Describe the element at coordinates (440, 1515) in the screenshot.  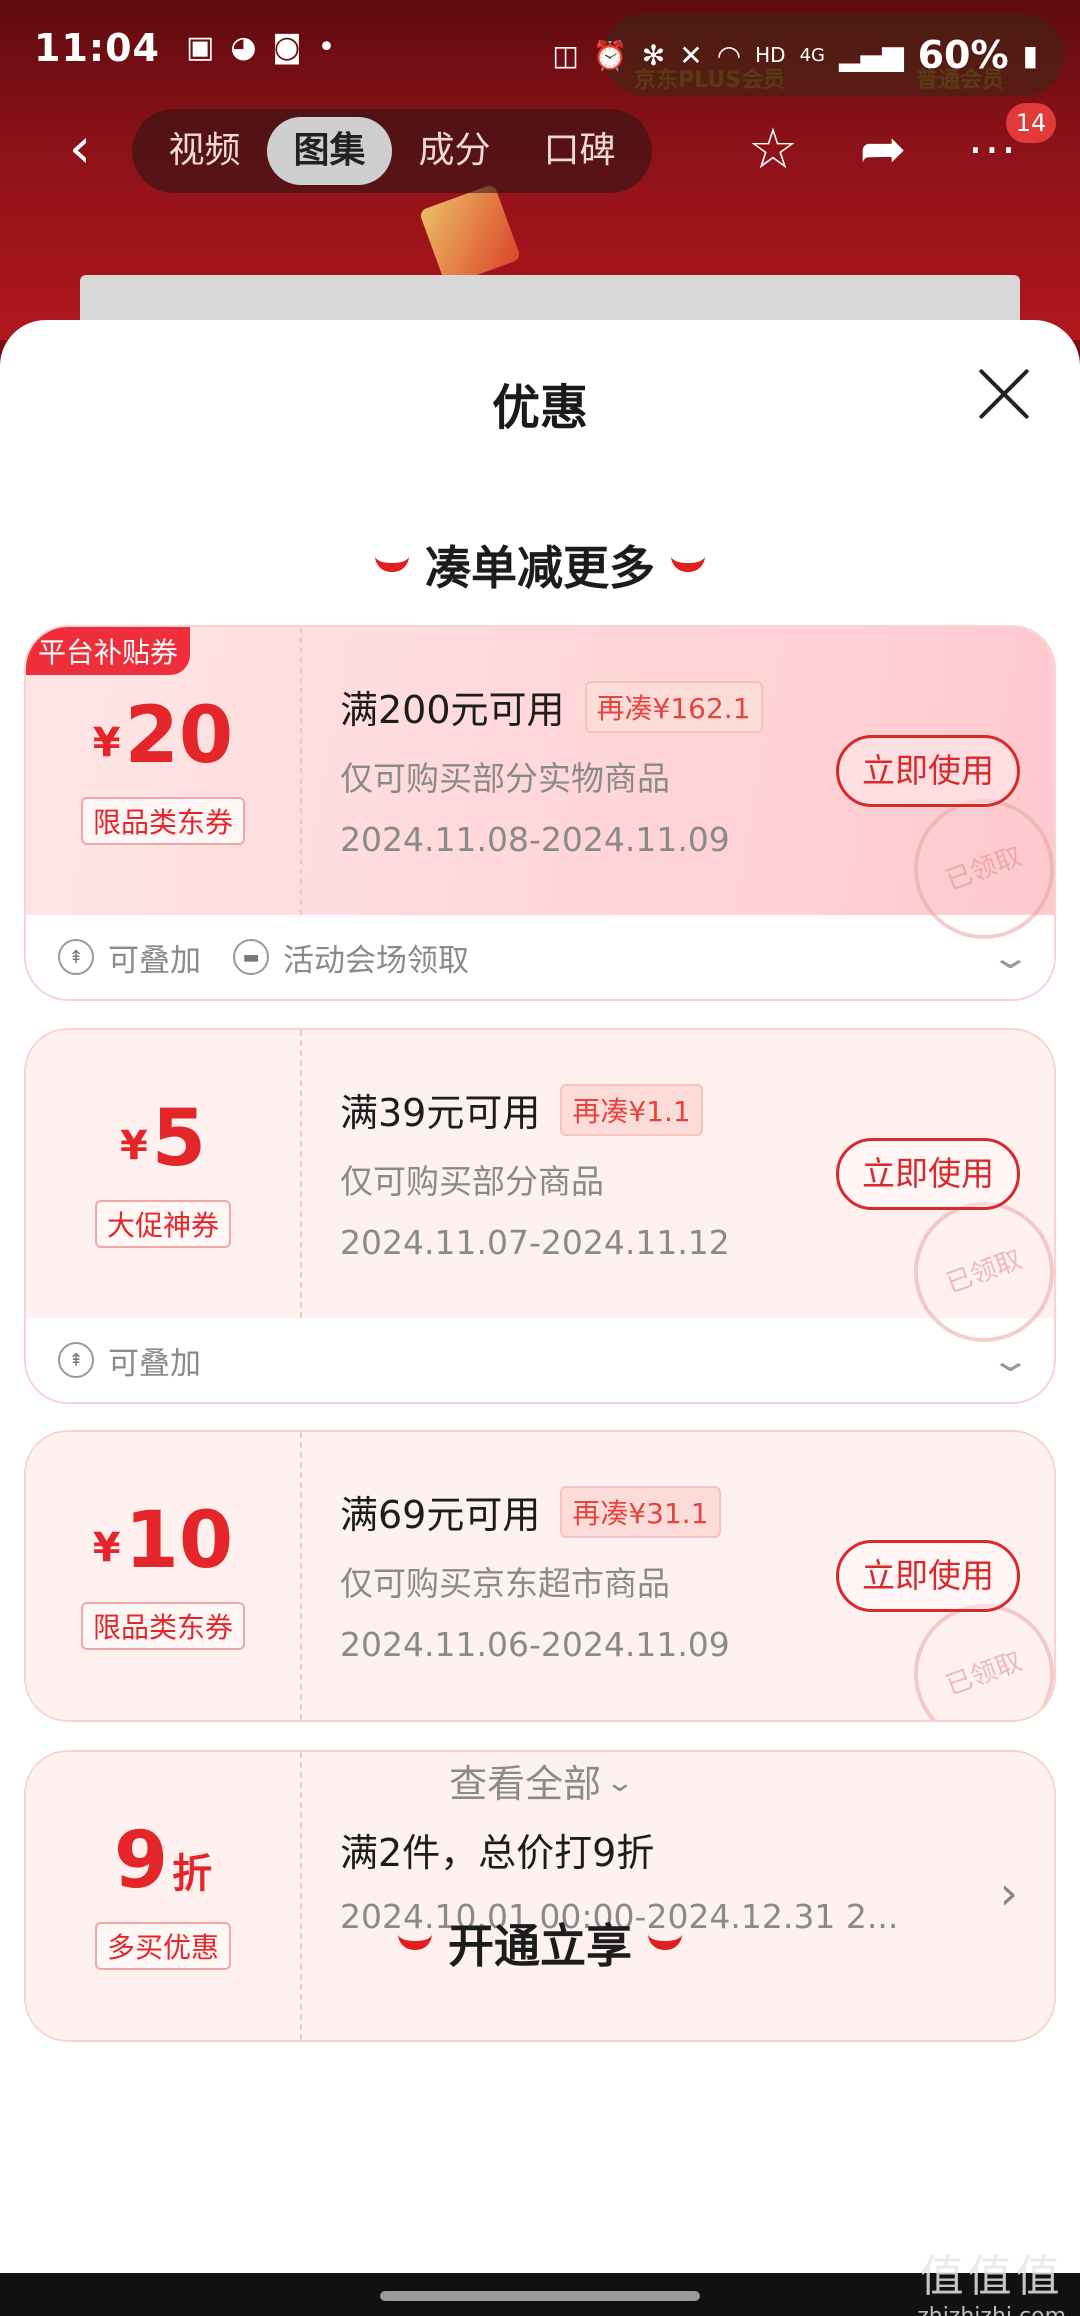
I see `coupon-condition: 满69元可用` at that location.